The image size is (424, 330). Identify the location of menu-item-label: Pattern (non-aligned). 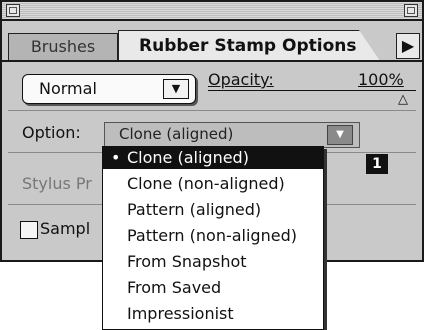
(212, 235).